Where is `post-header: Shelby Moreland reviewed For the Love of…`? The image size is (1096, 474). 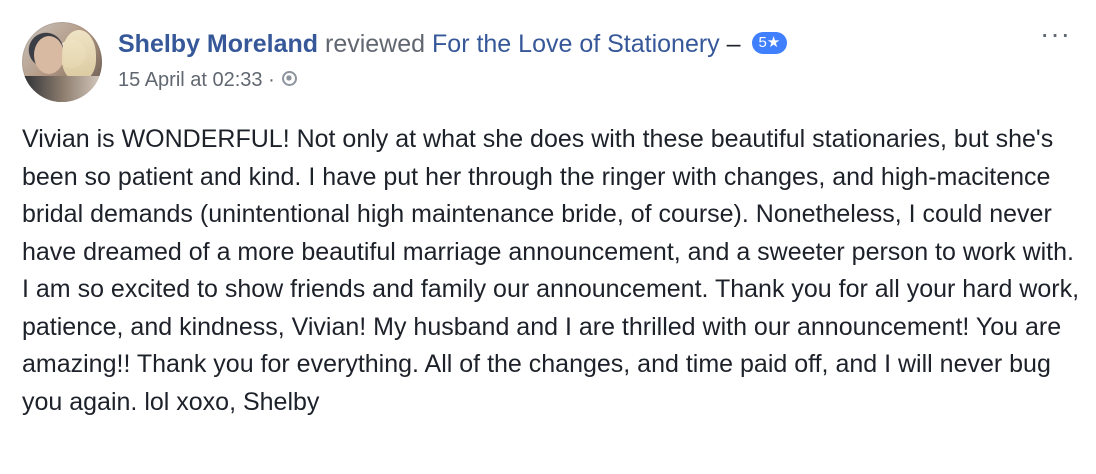 post-header: Shelby Moreland reviewed For the Love of… is located at coordinates (453, 44).